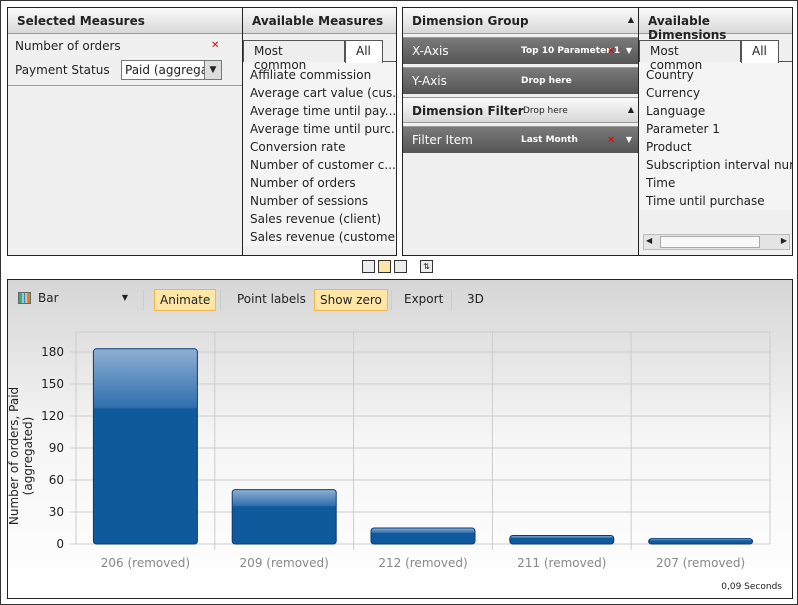  Describe the element at coordinates (400, 266) in the screenshot. I see `layout-bottom-icon` at that location.